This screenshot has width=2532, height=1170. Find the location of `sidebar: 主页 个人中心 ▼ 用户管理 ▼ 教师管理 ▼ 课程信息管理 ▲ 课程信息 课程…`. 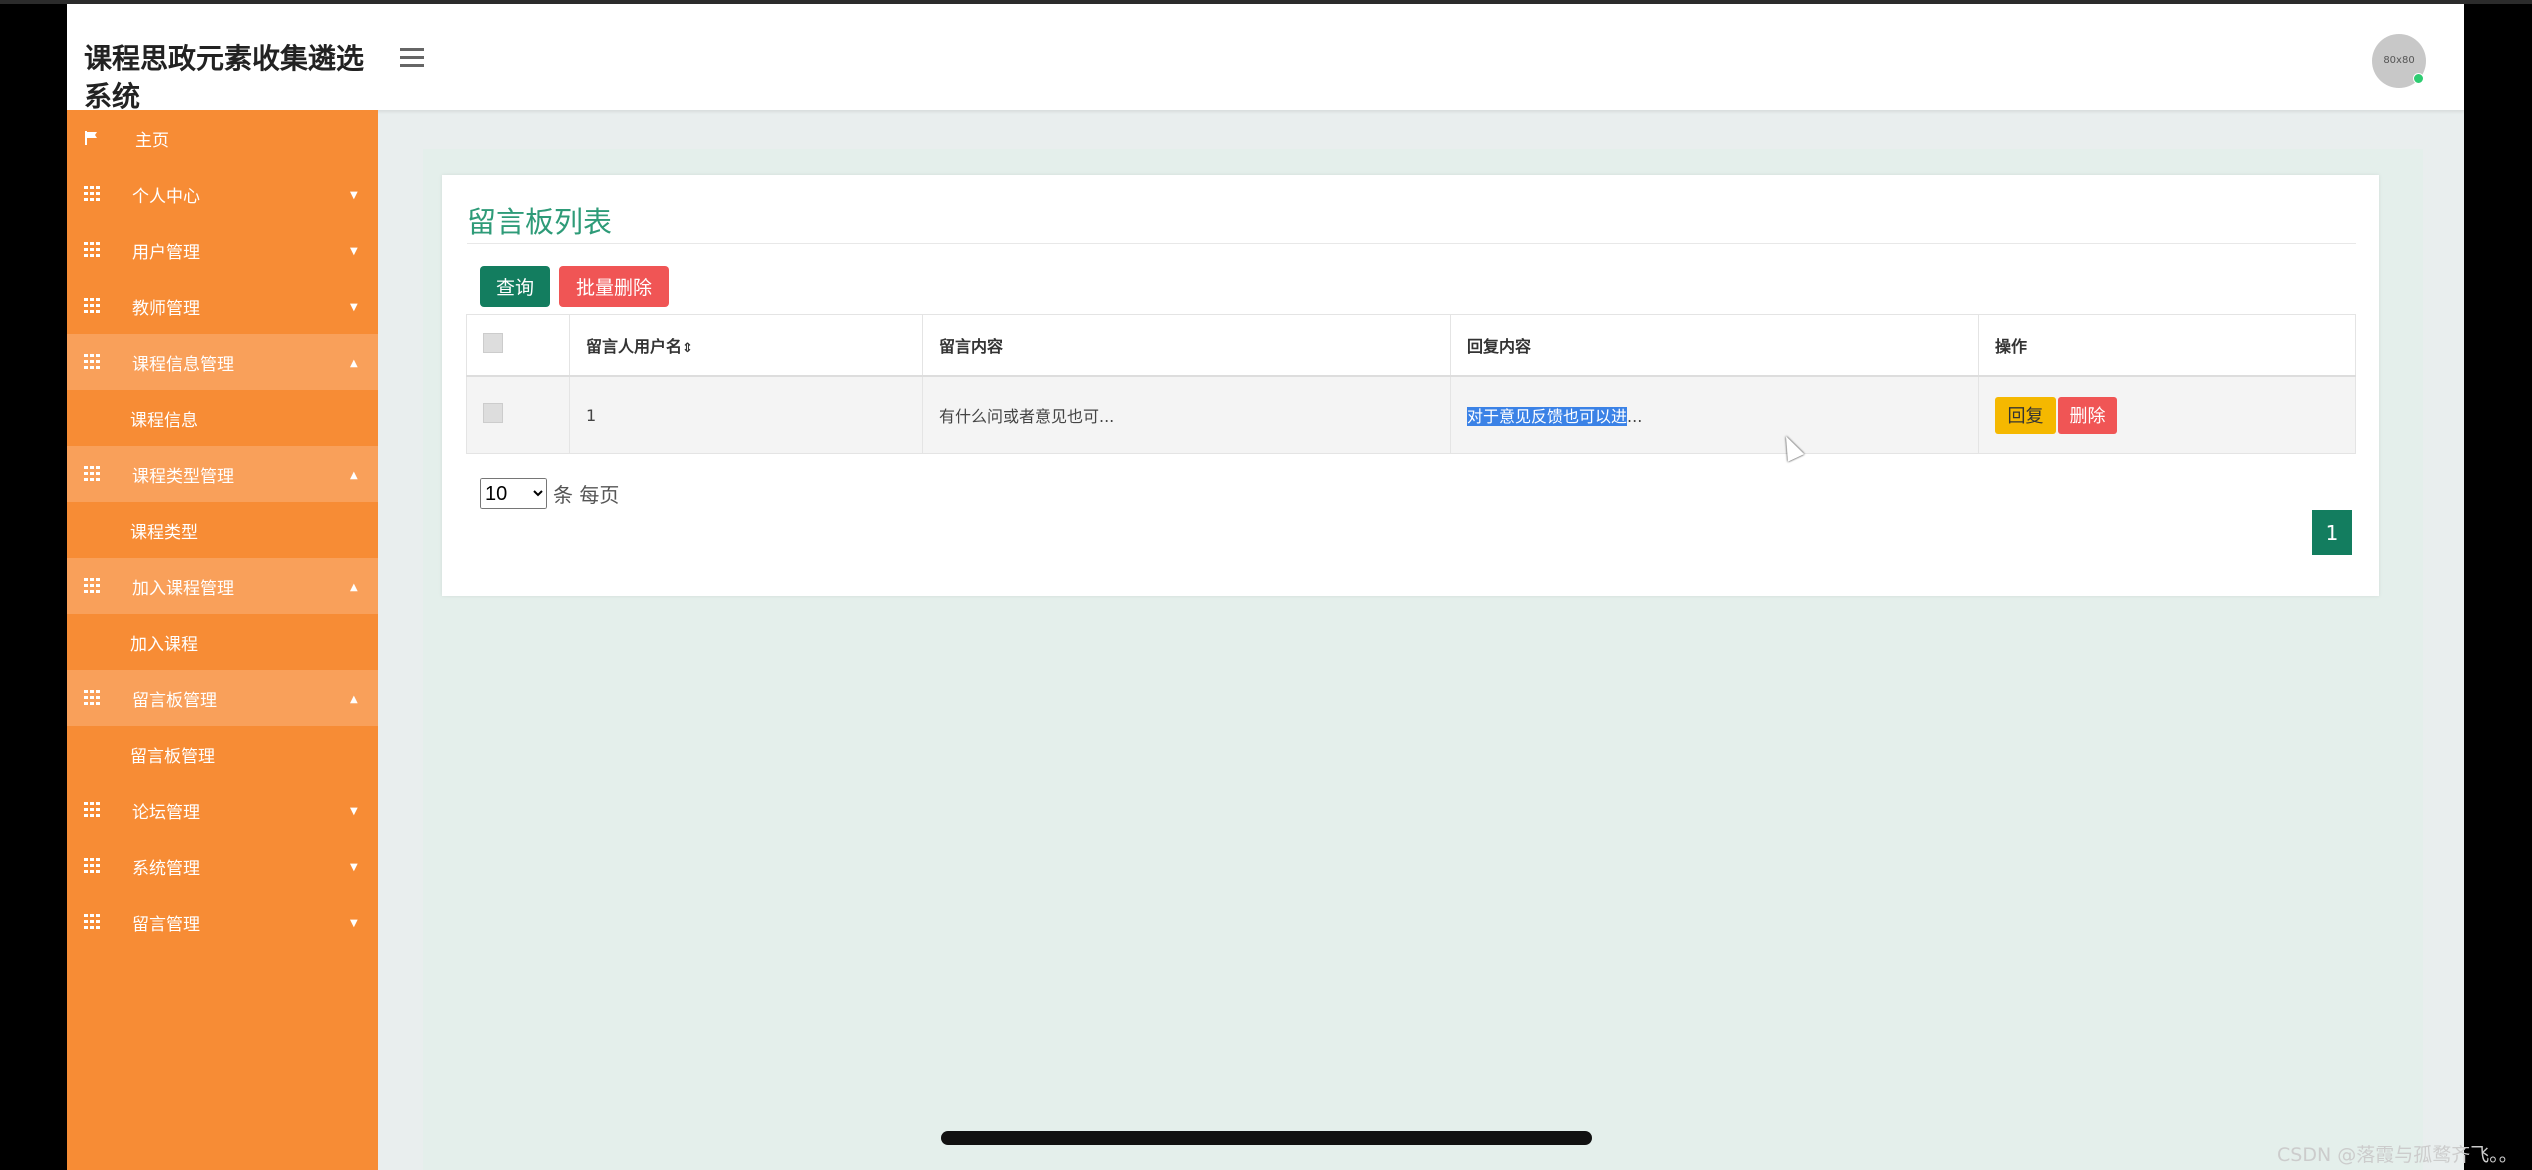

sidebar: 主页 个人中心 ▼ 用户管理 ▼ 教师管理 ▼ 课程信息管理 ▲ 课程信息 课程… is located at coordinates (222, 640).